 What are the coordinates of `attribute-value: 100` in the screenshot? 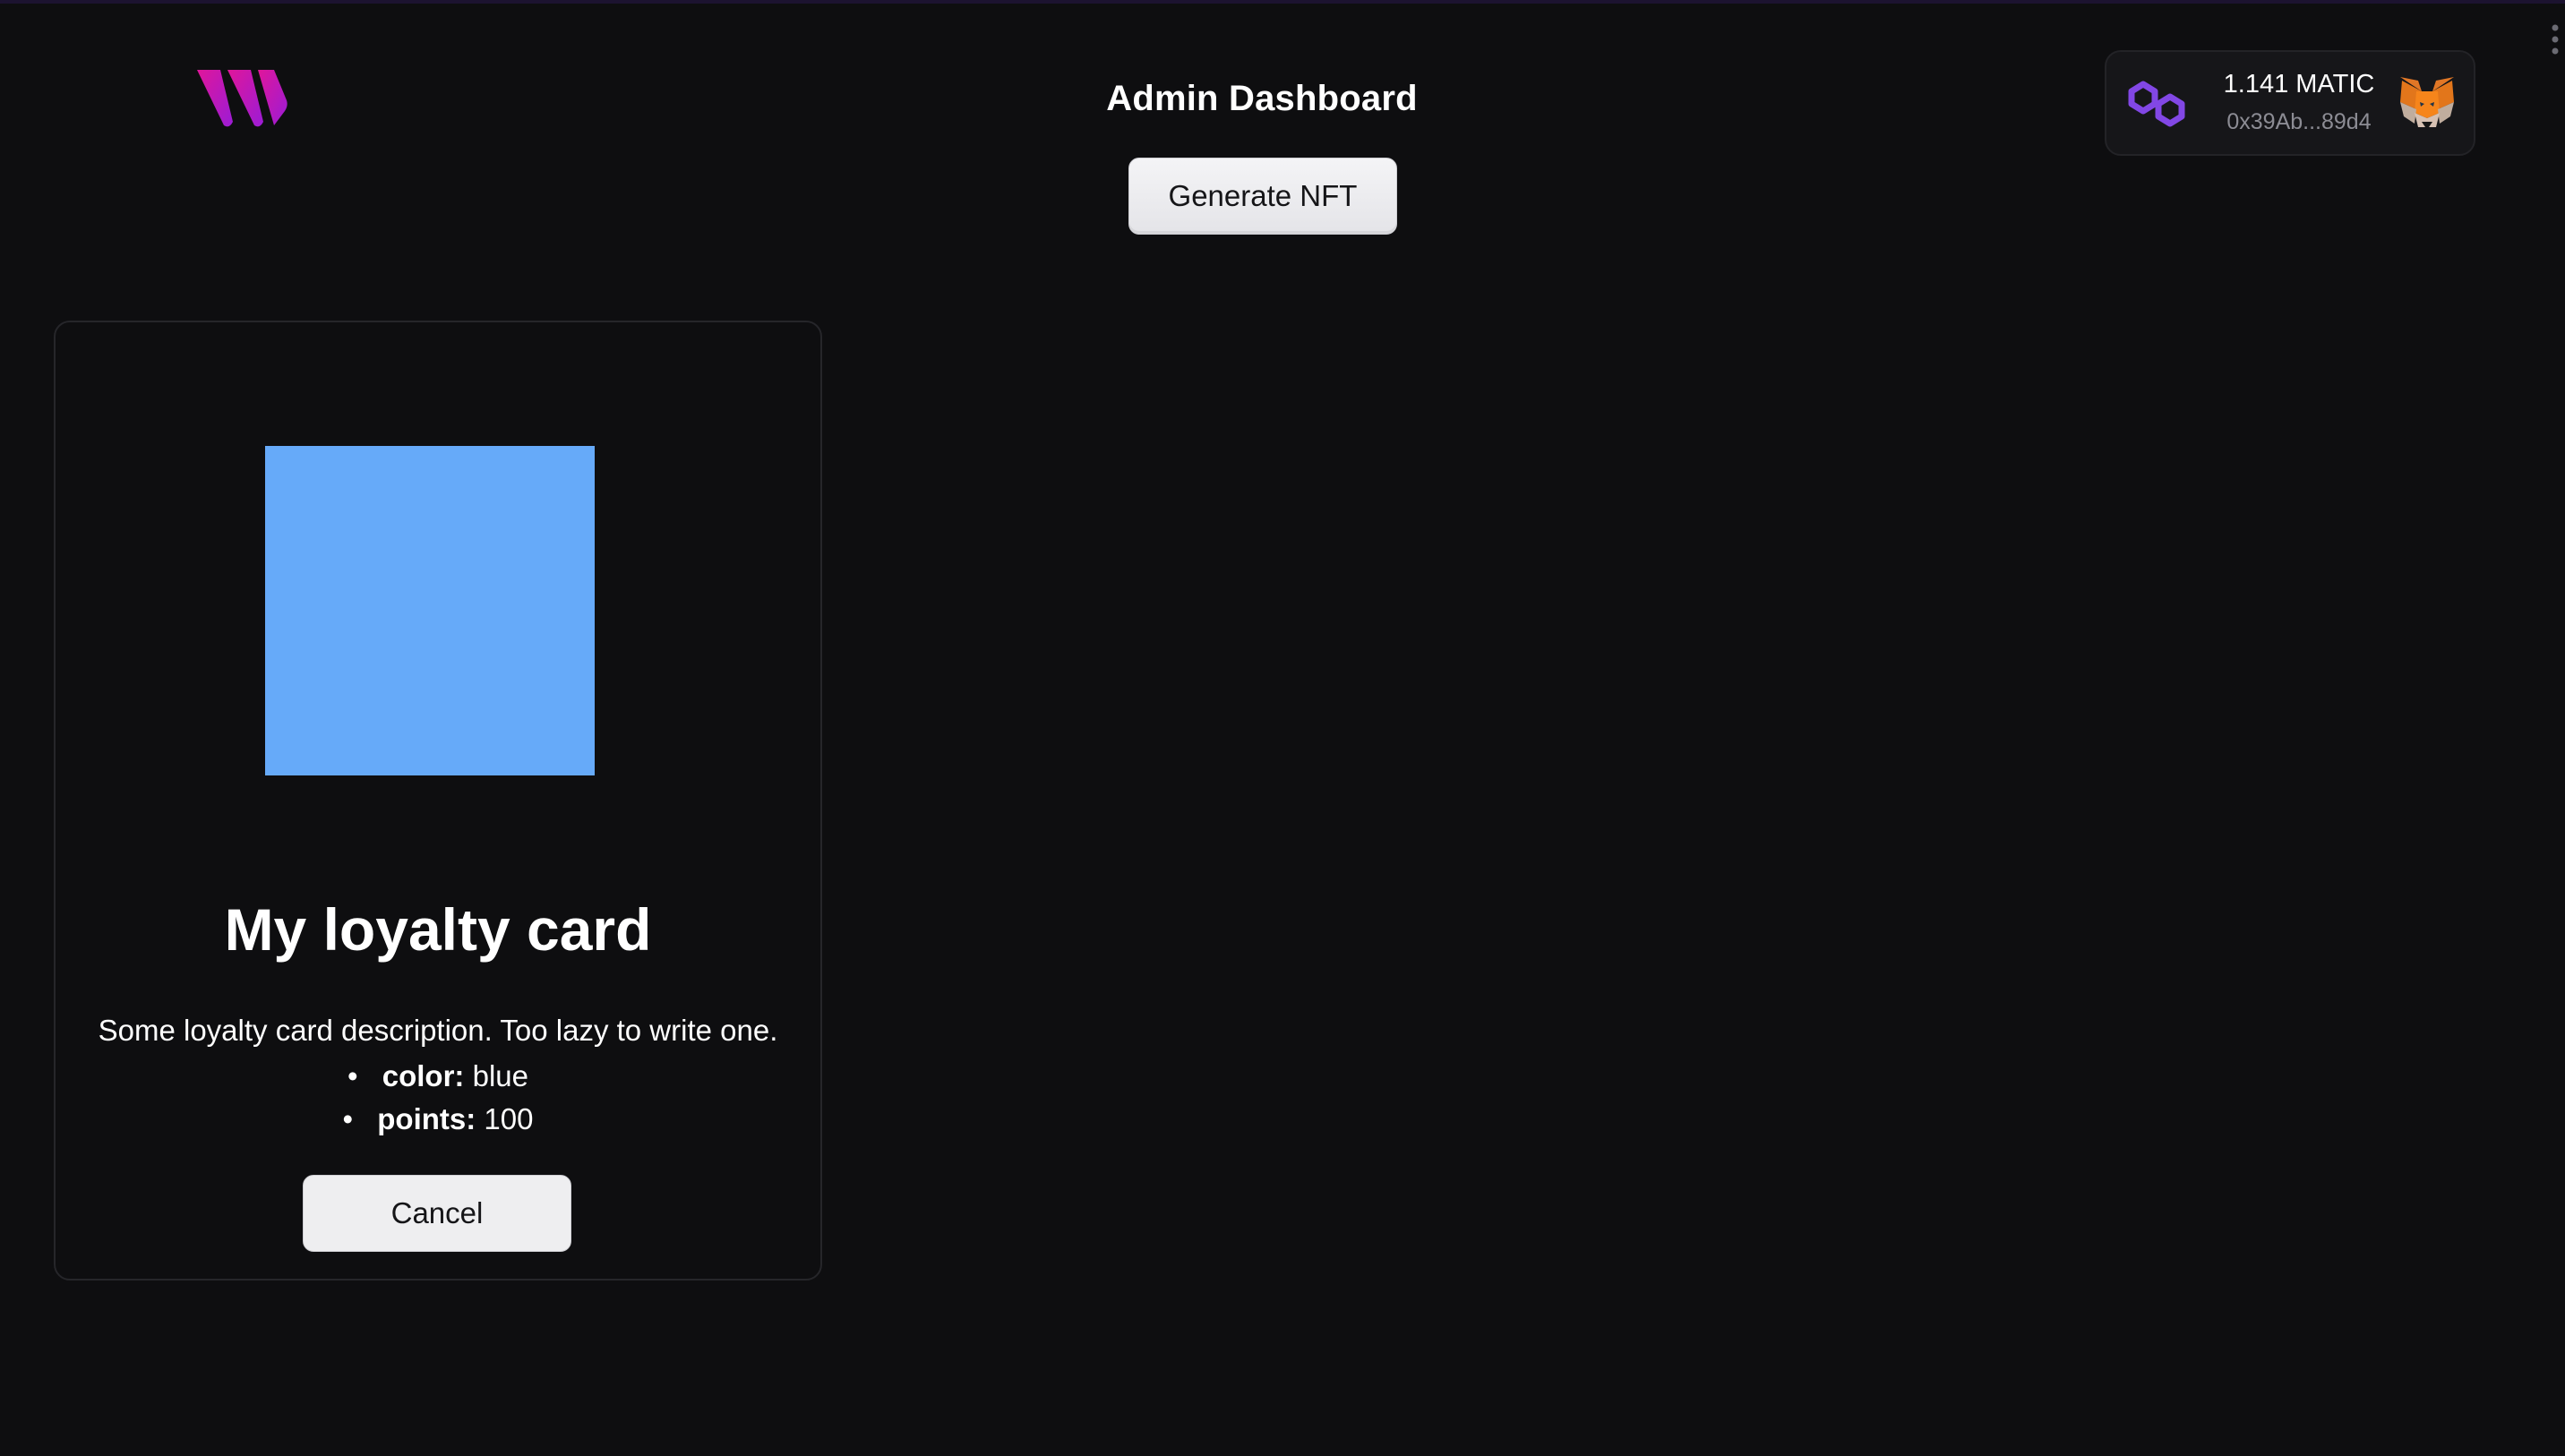 It's located at (509, 1118).